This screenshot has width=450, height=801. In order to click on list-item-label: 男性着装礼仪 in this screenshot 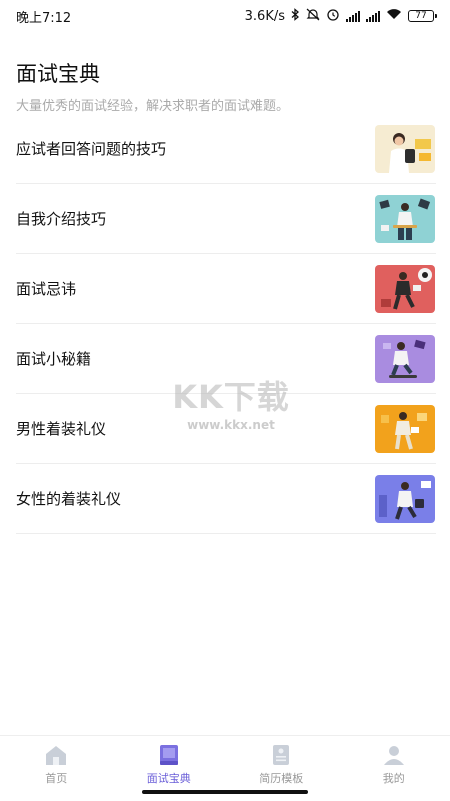, I will do `click(61, 428)`.